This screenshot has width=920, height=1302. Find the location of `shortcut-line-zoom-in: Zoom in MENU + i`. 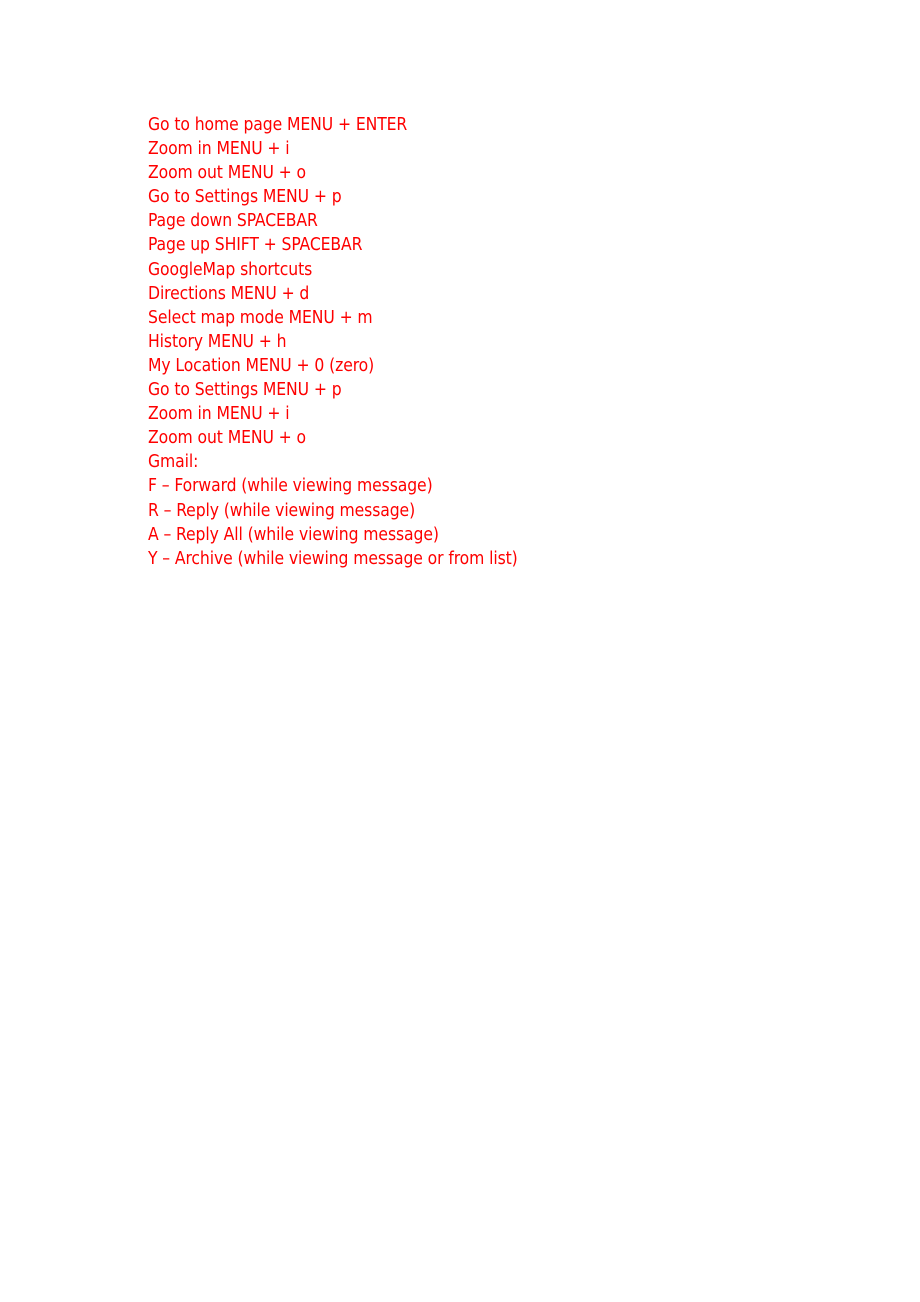

shortcut-line-zoom-in: Zoom in MENU + i is located at coordinates (219, 149).